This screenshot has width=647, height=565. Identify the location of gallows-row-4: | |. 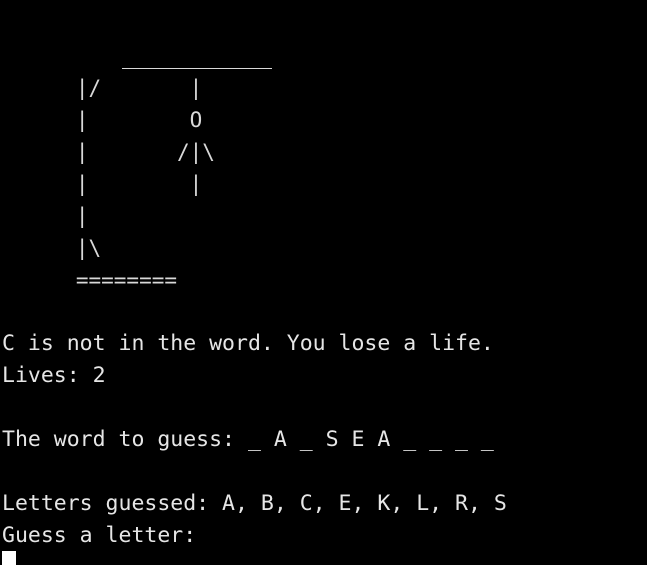
(101, 184).